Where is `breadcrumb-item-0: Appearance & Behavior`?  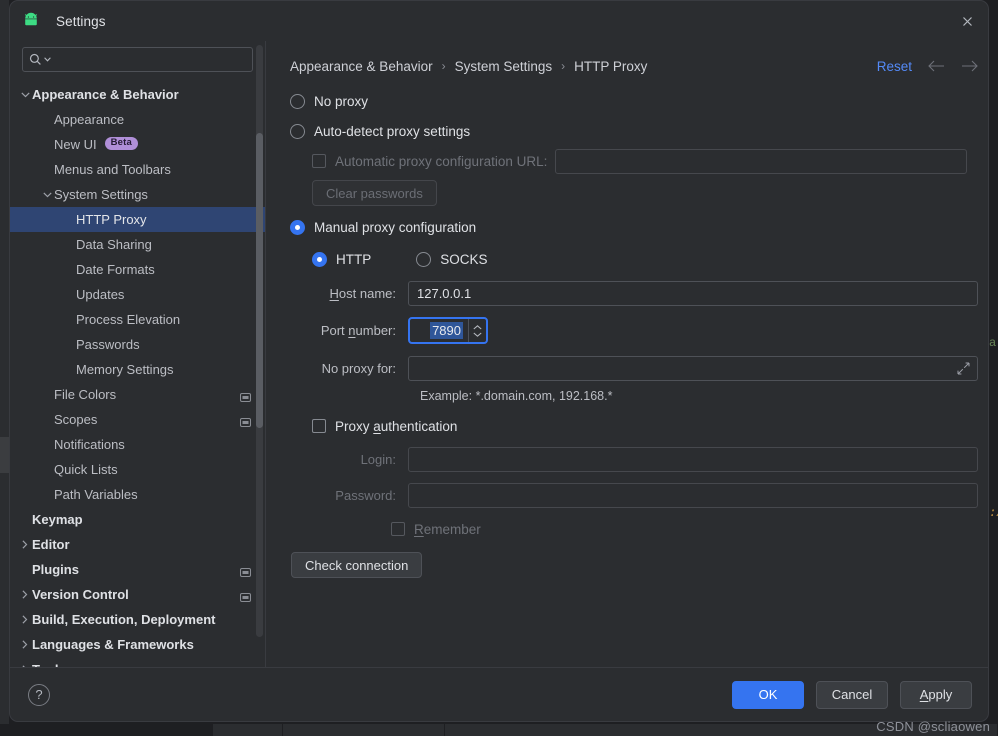 breadcrumb-item-0: Appearance & Behavior is located at coordinates (361, 66).